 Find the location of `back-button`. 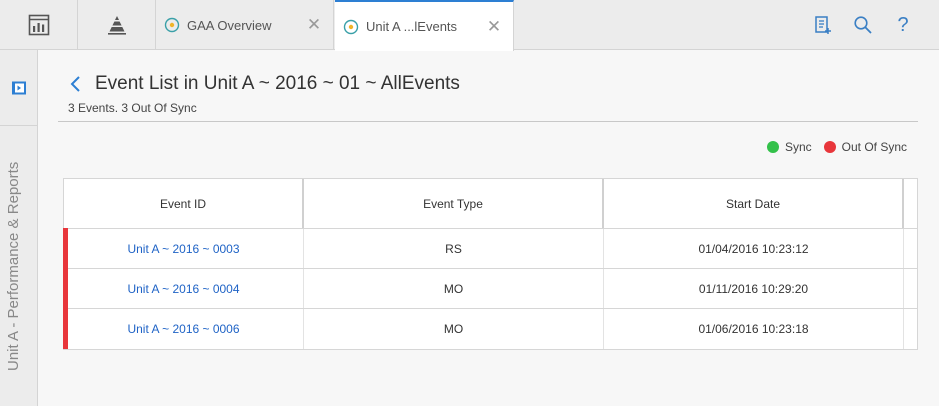

back-button is located at coordinates (76, 84).